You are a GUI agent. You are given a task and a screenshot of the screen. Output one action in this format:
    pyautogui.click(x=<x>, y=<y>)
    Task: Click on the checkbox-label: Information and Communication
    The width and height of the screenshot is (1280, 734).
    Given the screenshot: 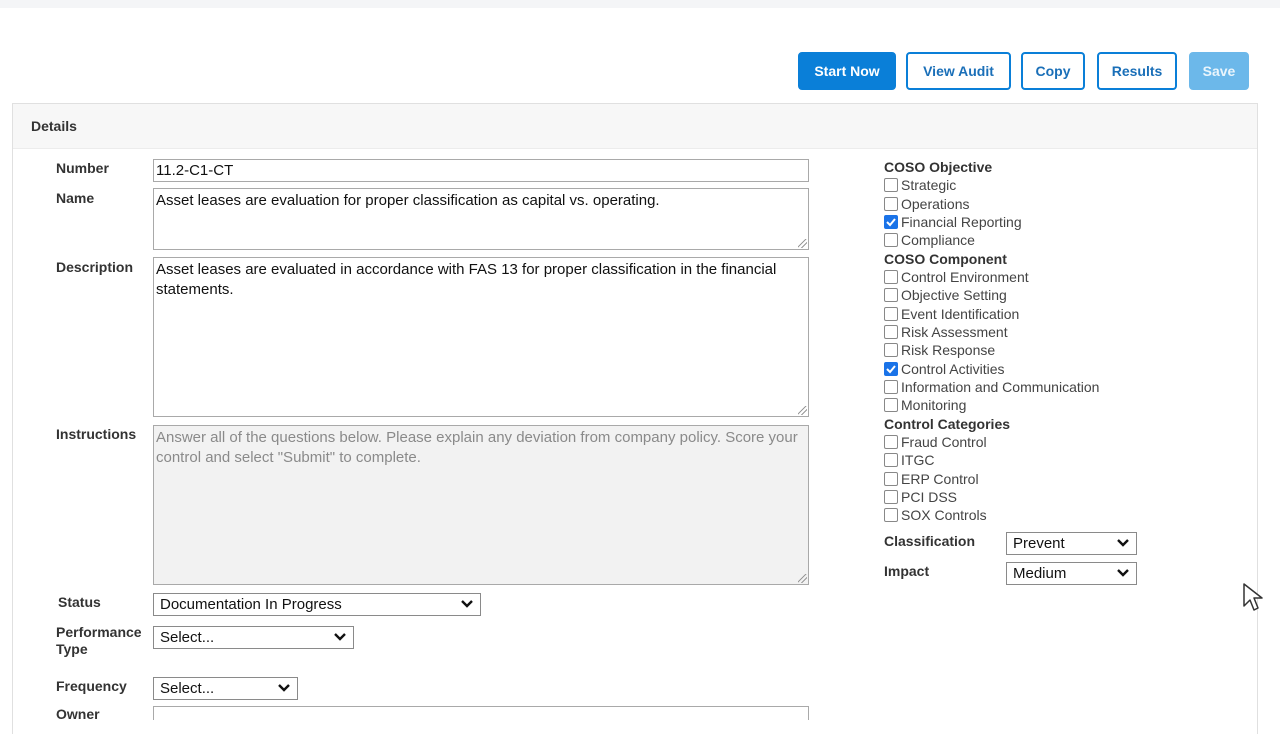 What is the action you would take?
    pyautogui.click(x=1000, y=387)
    